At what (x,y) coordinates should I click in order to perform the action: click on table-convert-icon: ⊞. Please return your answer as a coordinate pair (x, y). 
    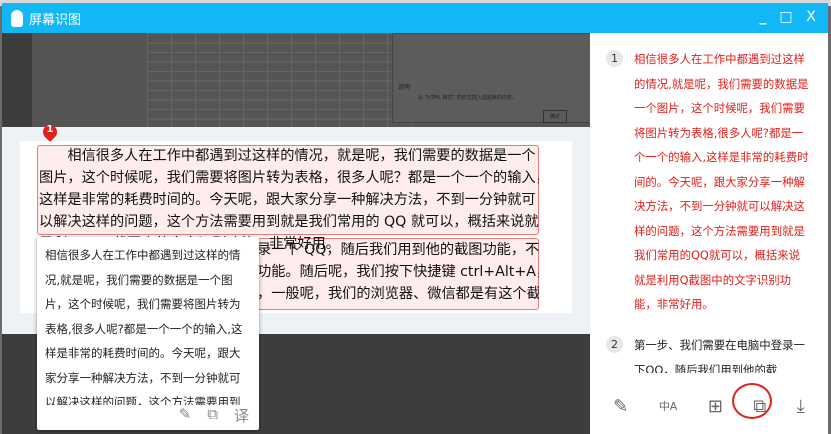
    Looking at the image, I should click on (715, 406).